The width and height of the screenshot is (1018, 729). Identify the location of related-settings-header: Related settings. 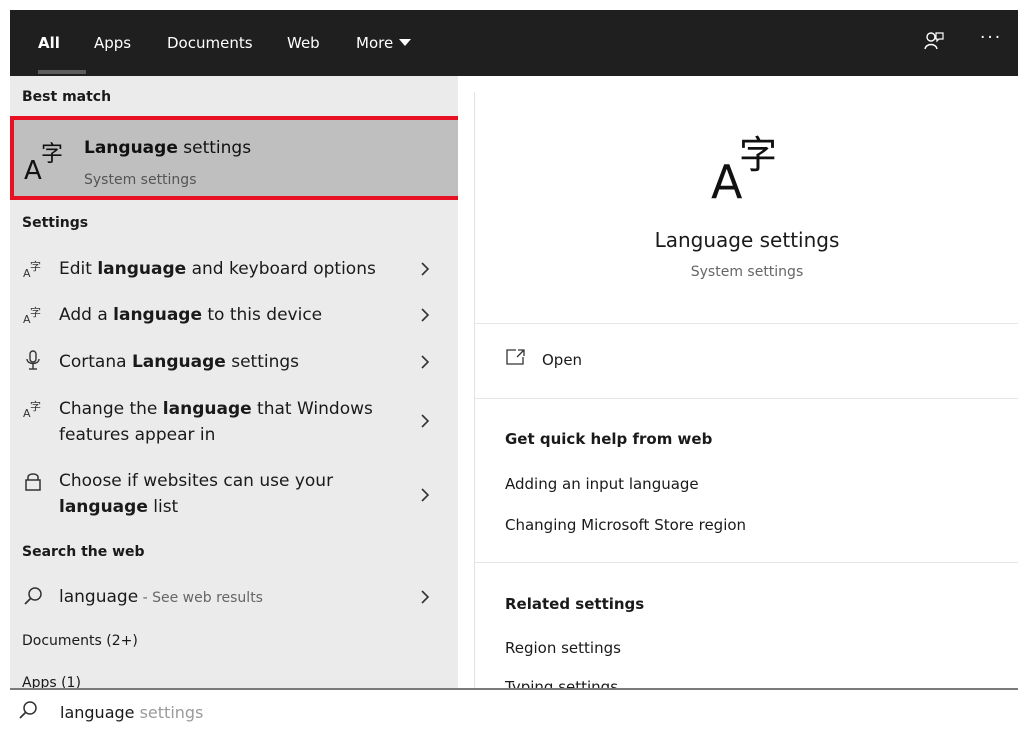
(575, 604).